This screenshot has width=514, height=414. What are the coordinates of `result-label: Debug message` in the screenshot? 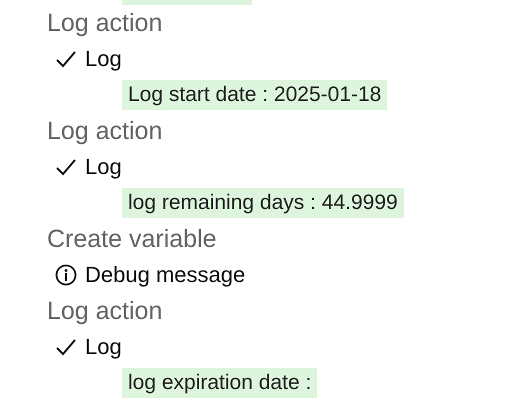 It's located at (165, 275).